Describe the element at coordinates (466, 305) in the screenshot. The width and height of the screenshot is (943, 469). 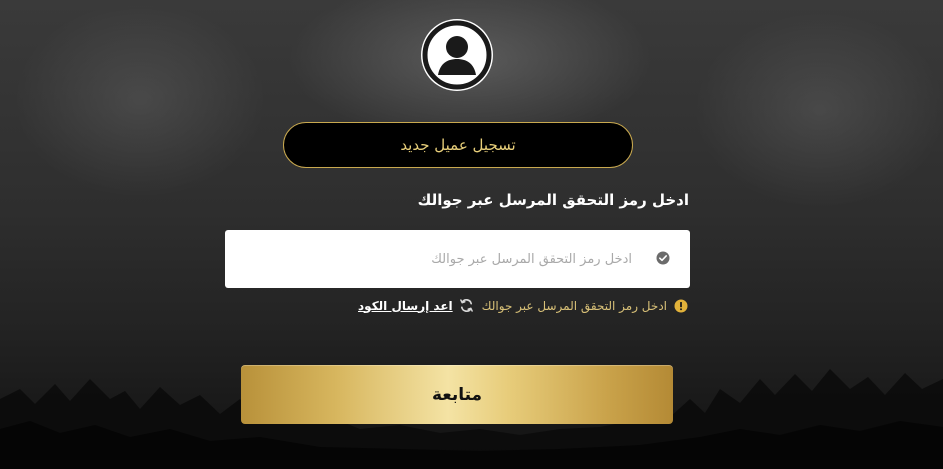
I see `refresh-icon` at that location.